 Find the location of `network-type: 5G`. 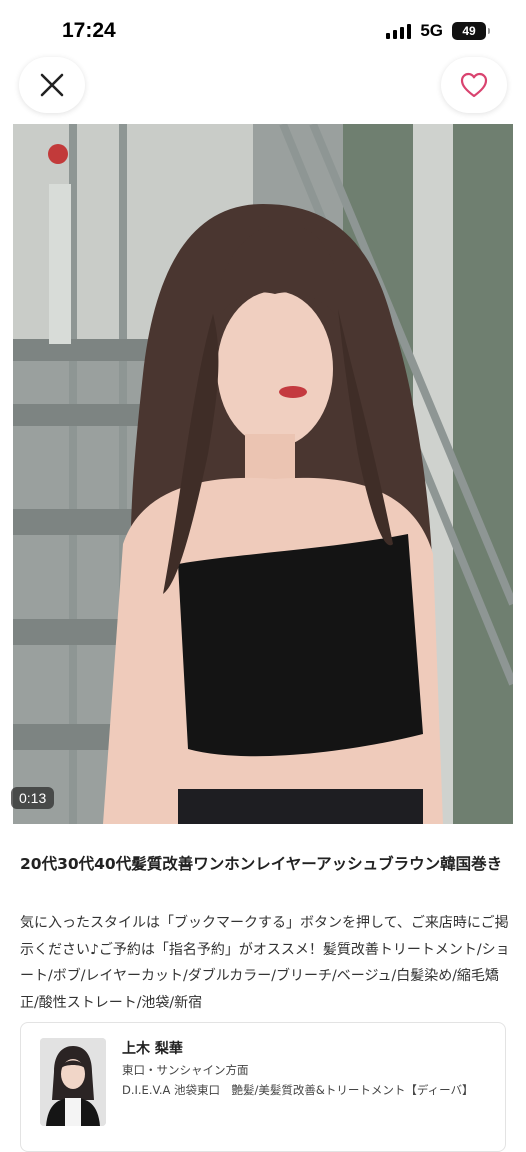

network-type: 5G is located at coordinates (431, 30).